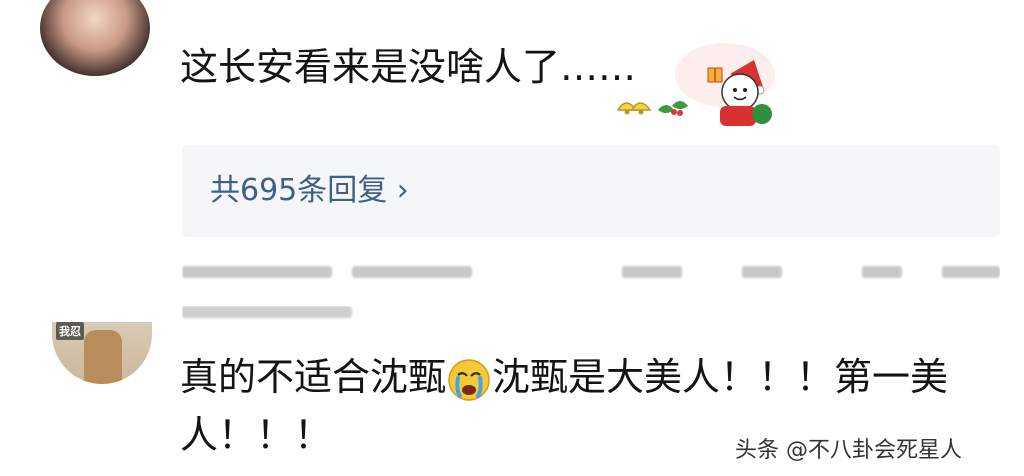 This screenshot has width=1024, height=476. I want to click on view-replies-link: 共695条回复 ›, so click(309, 191).